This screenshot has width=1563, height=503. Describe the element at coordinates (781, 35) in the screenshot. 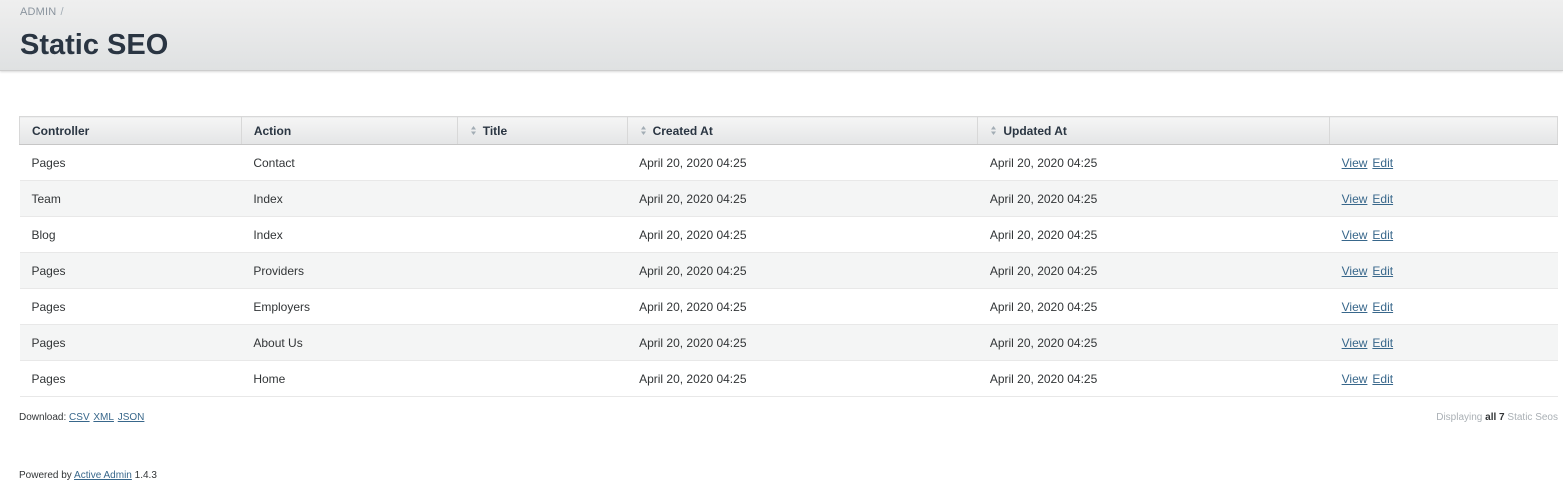

I see `title-bar: ADMIN / Static SEO` at that location.